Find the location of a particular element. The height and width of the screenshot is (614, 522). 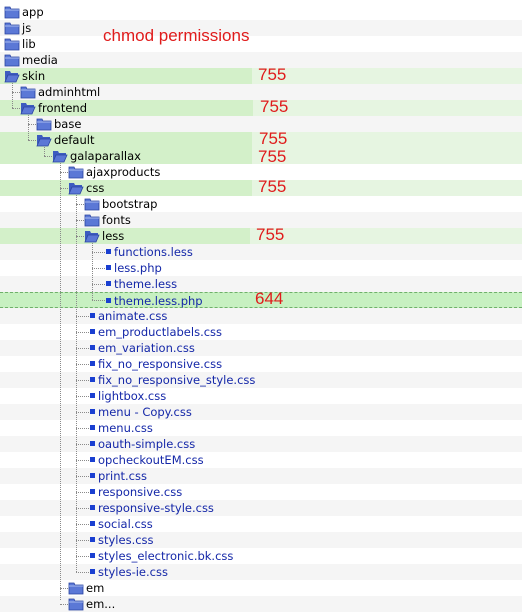

tree-row-lib: lib is located at coordinates (261, 44).